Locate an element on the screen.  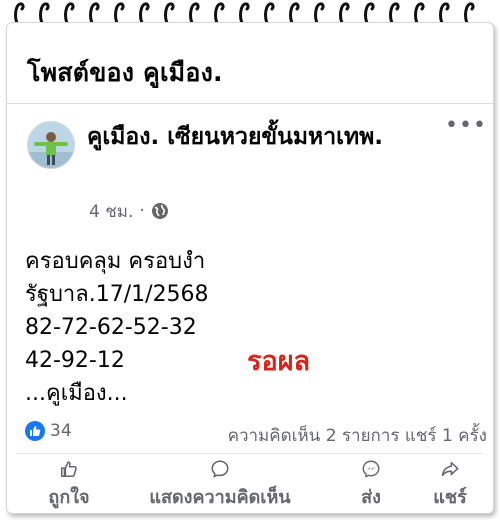
like-label: ถูกใจ is located at coordinates (69, 497).